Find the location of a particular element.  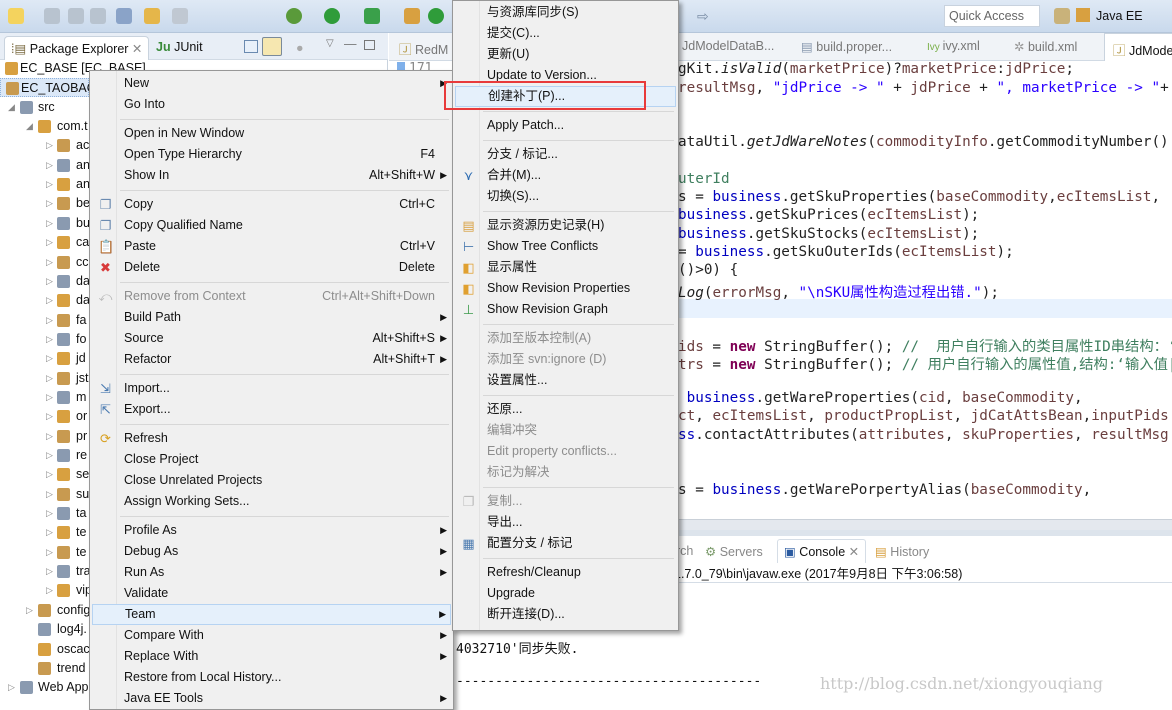

skip-breakpoints-icon is located at coordinates (124, 16).